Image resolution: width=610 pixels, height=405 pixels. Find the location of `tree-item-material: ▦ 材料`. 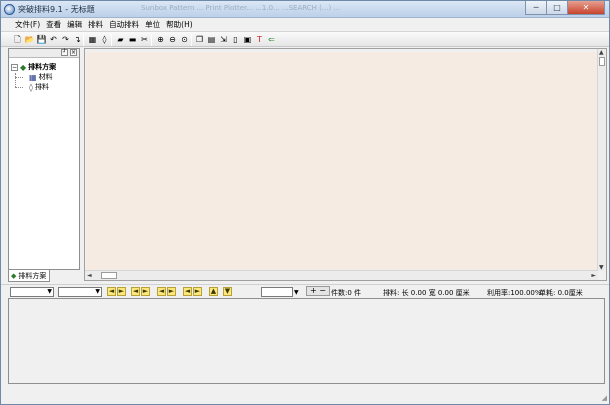

tree-item-material: ▦ 材料 is located at coordinates (41, 77).